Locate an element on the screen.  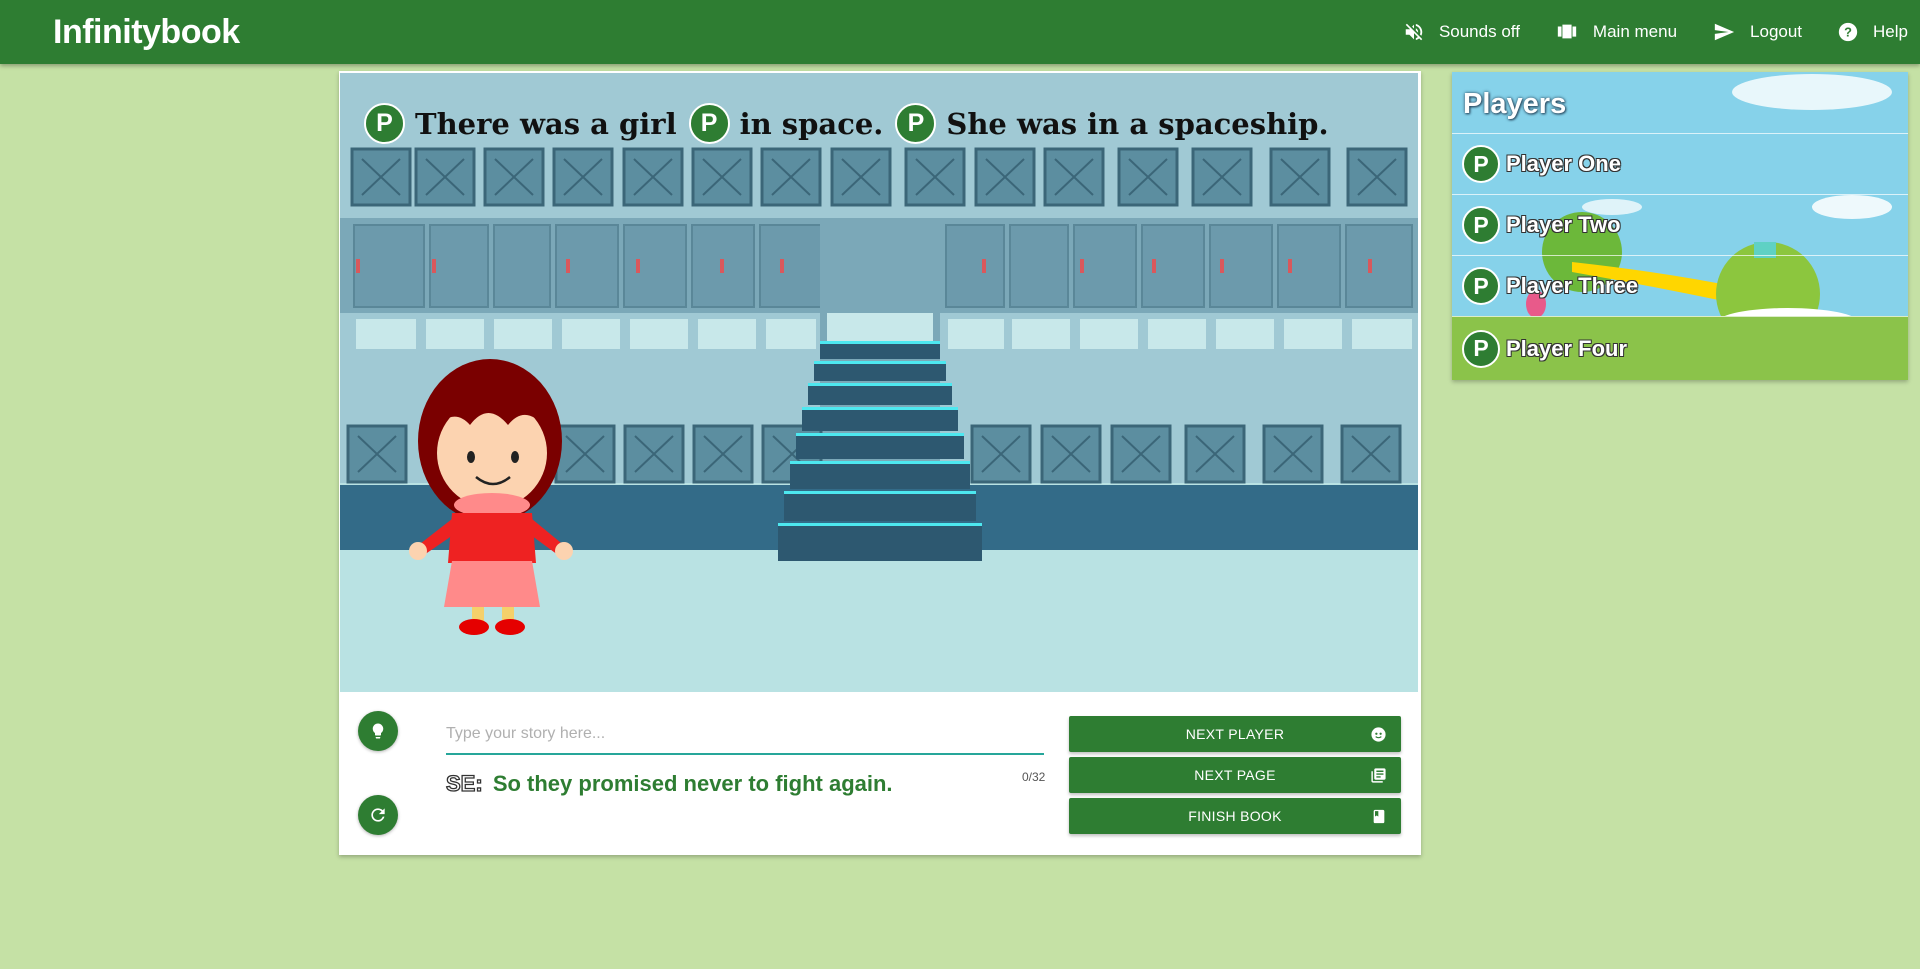
next-page-label: NEXT PAGE is located at coordinates (1235, 775).